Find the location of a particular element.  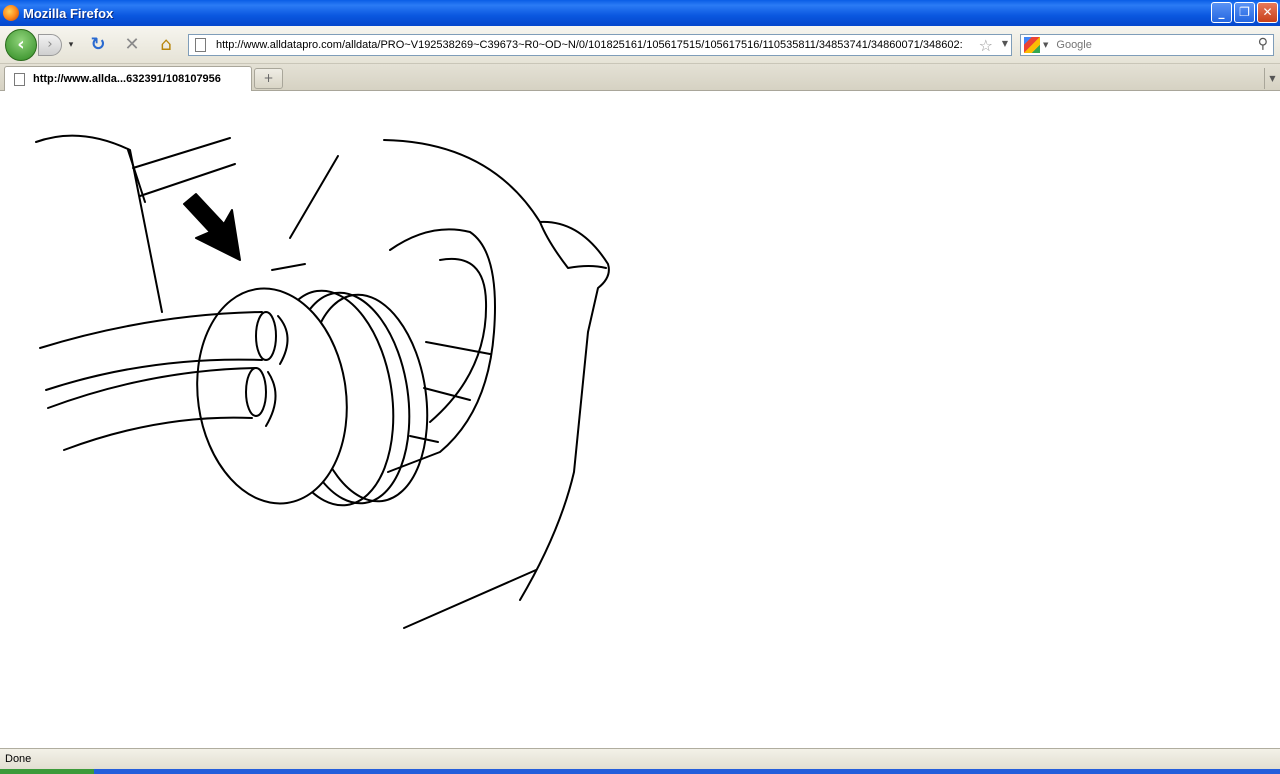

taskbar is located at coordinates (640, 771).